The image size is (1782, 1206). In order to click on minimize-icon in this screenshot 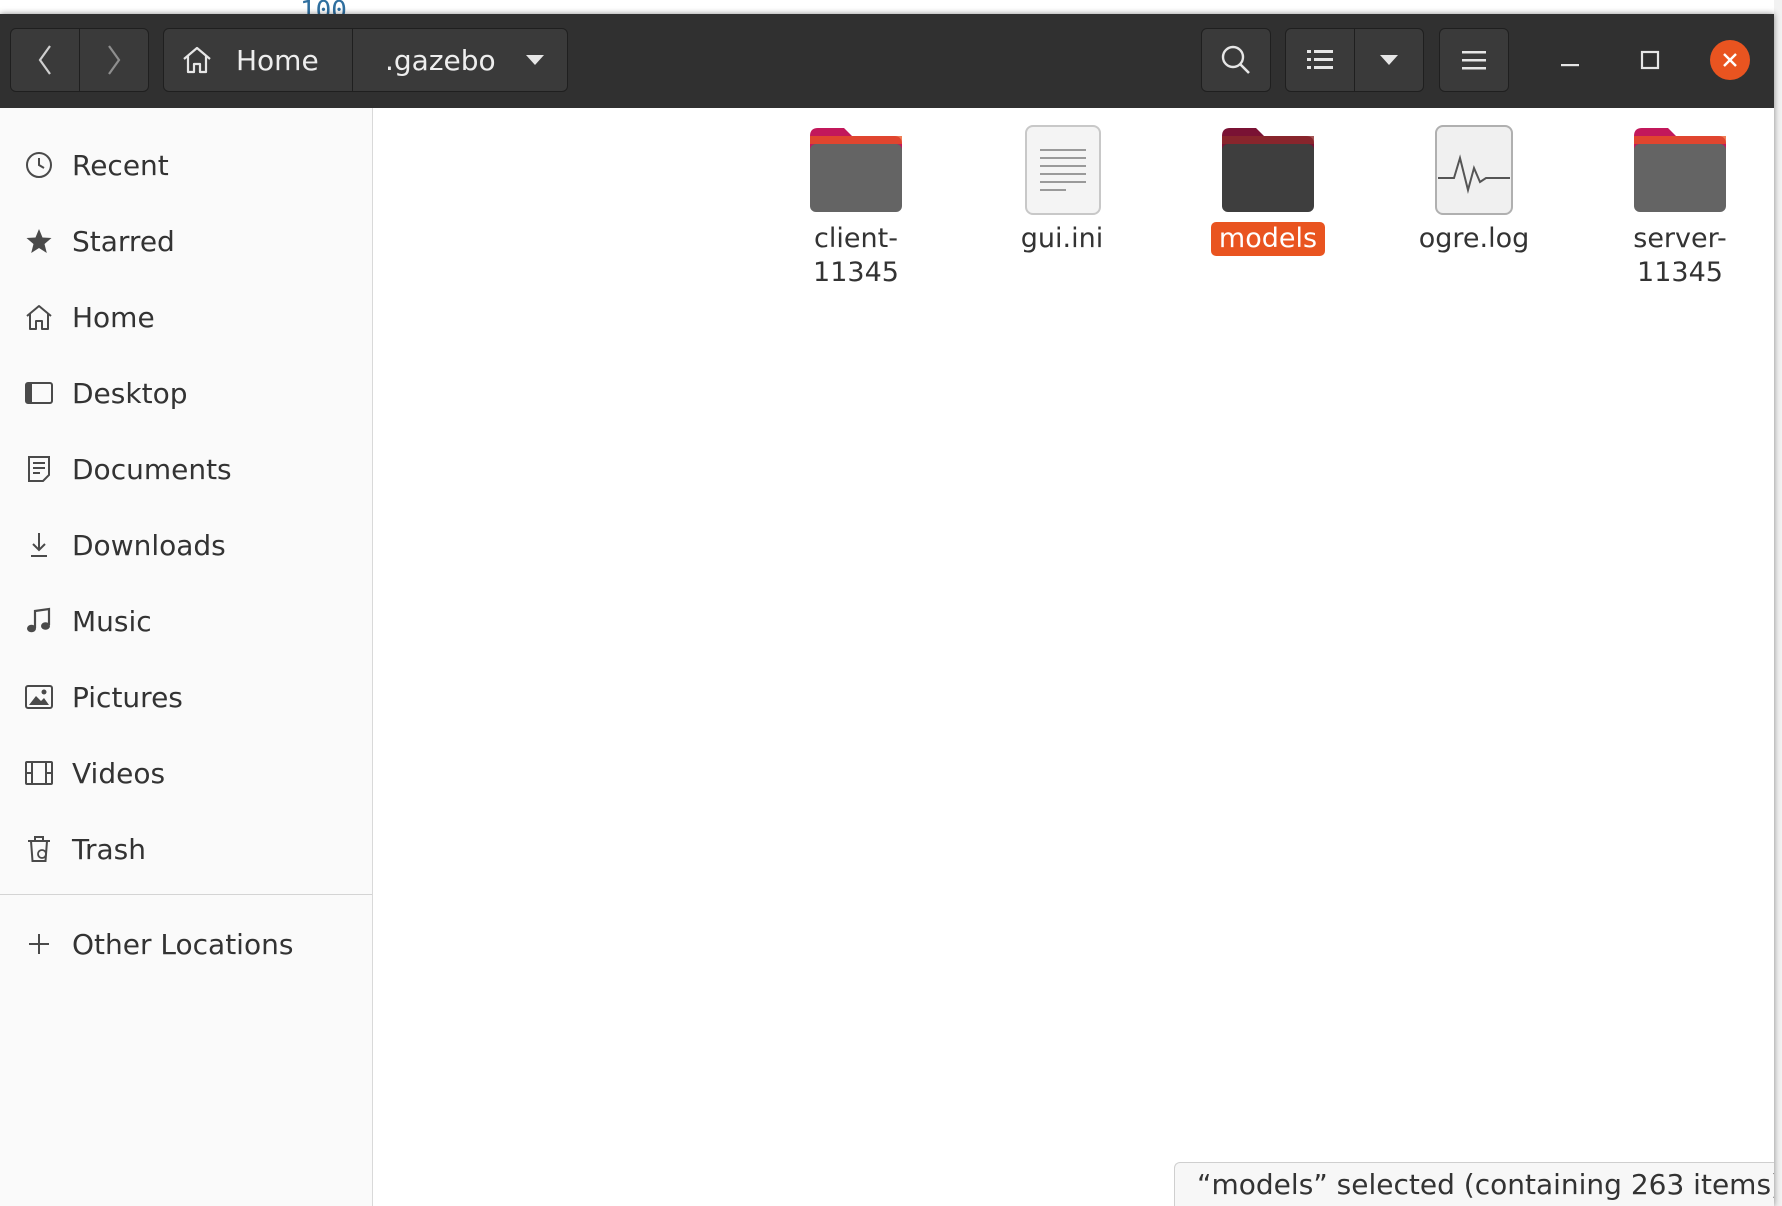, I will do `click(1570, 65)`.